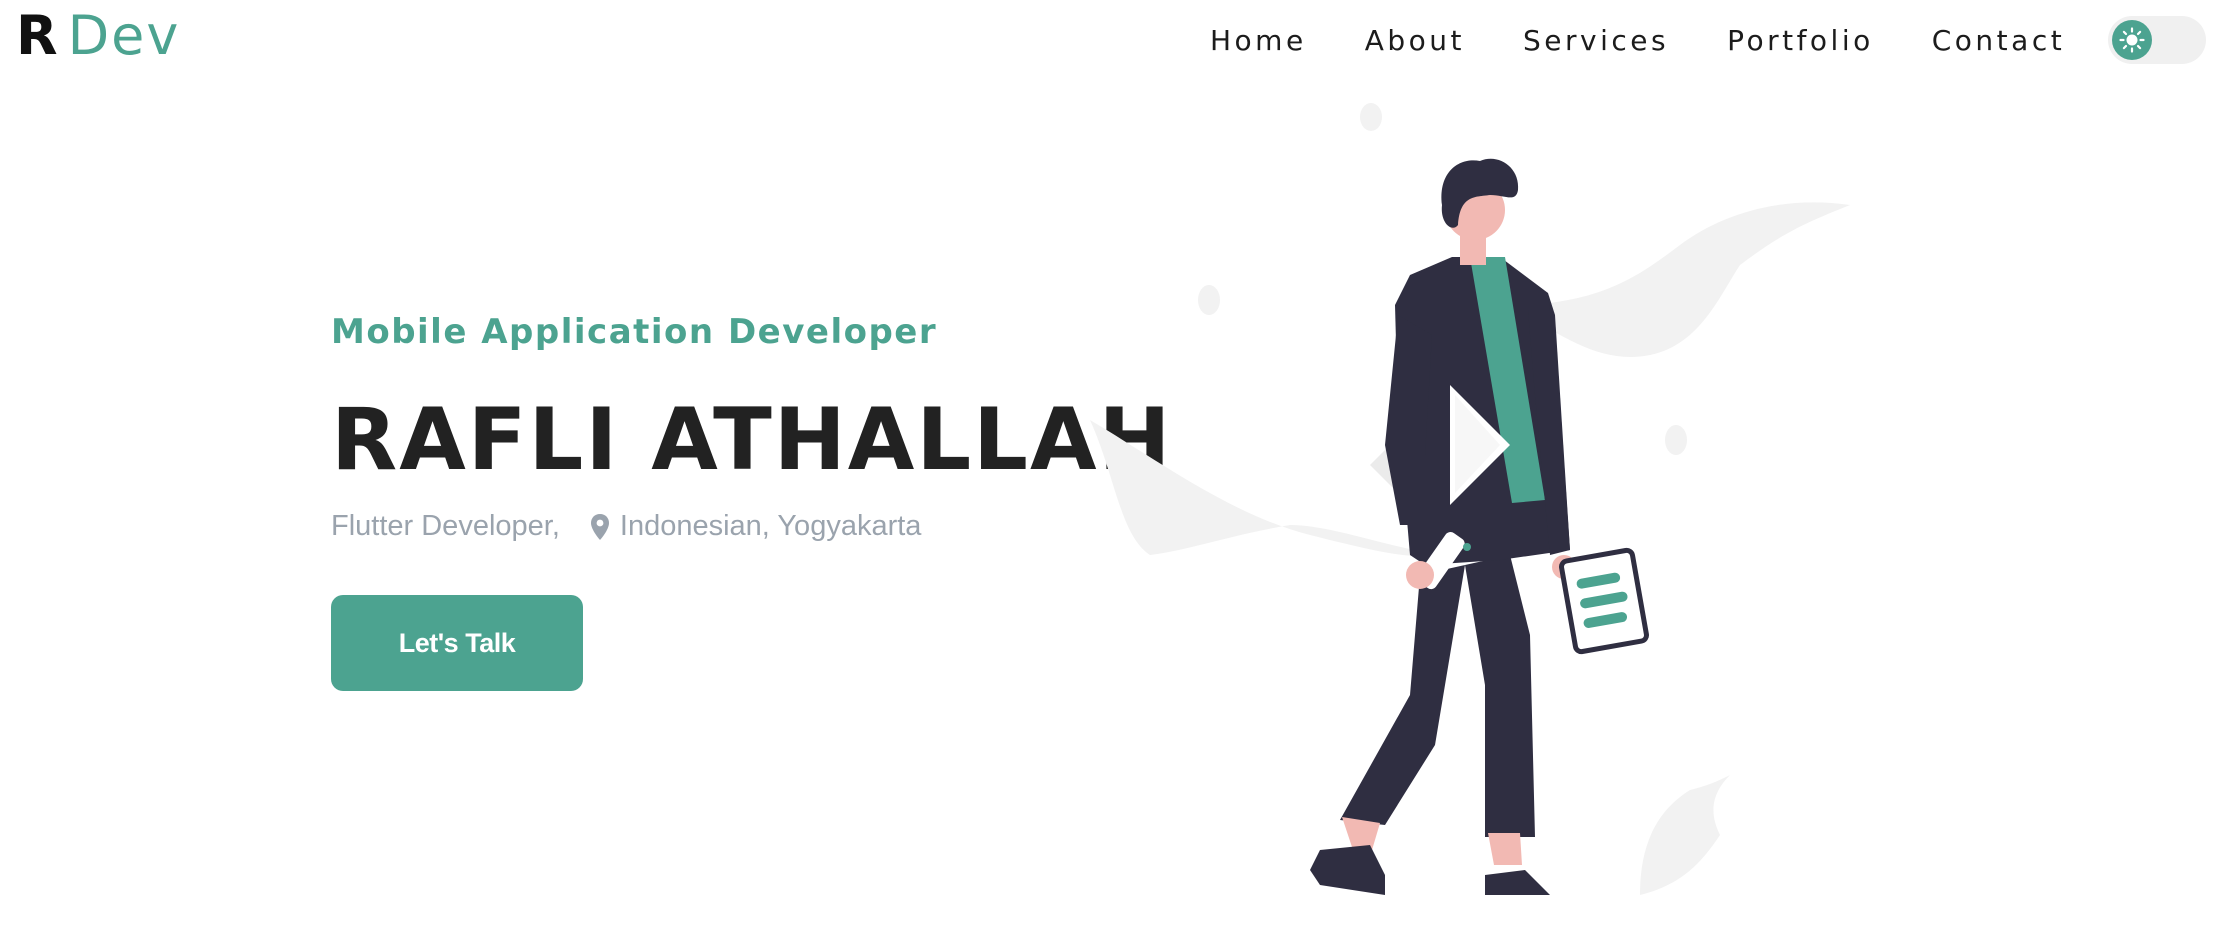 This screenshot has width=2226, height=930. Describe the element at coordinates (770, 526) in the screenshot. I see `hero-location: Indonesian, Yogyakarta` at that location.